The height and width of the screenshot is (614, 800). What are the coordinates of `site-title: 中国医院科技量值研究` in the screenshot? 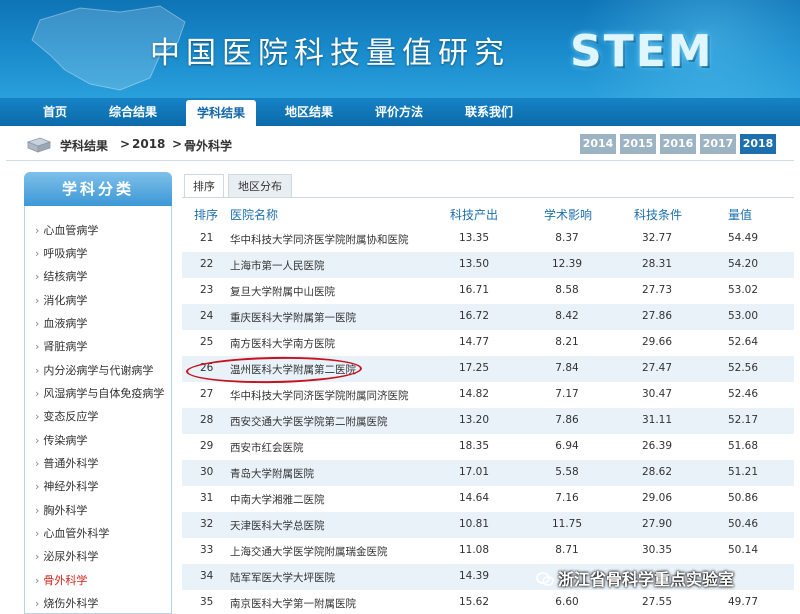 It's located at (330, 53).